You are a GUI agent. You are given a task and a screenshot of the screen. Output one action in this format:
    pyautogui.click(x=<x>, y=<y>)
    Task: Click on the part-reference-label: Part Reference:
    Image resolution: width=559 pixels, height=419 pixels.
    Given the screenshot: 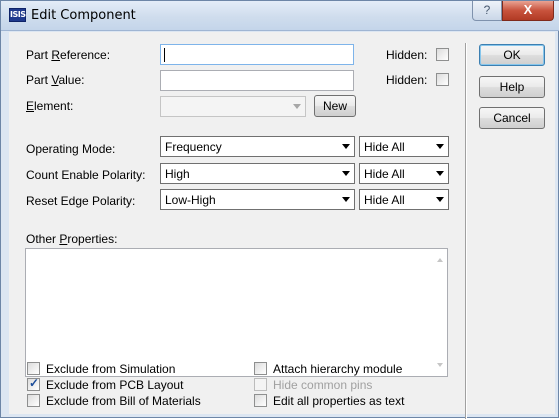 What is the action you would take?
    pyautogui.click(x=68, y=55)
    